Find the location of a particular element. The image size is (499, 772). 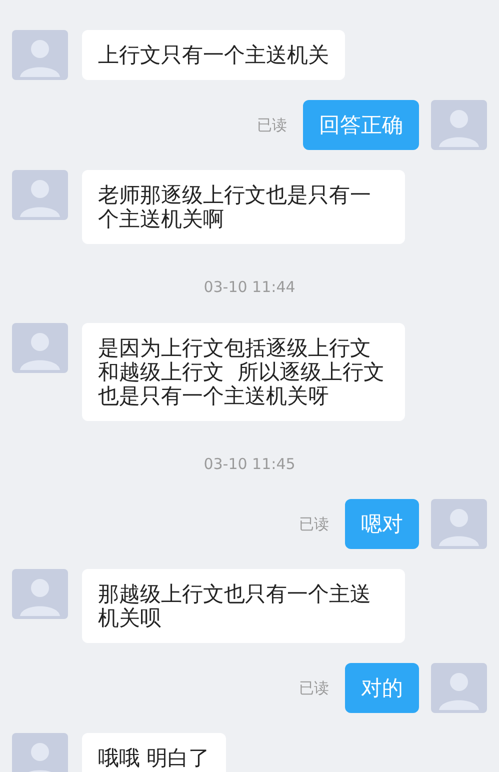

timestamp: 03-10 11:45 is located at coordinates (250, 464).